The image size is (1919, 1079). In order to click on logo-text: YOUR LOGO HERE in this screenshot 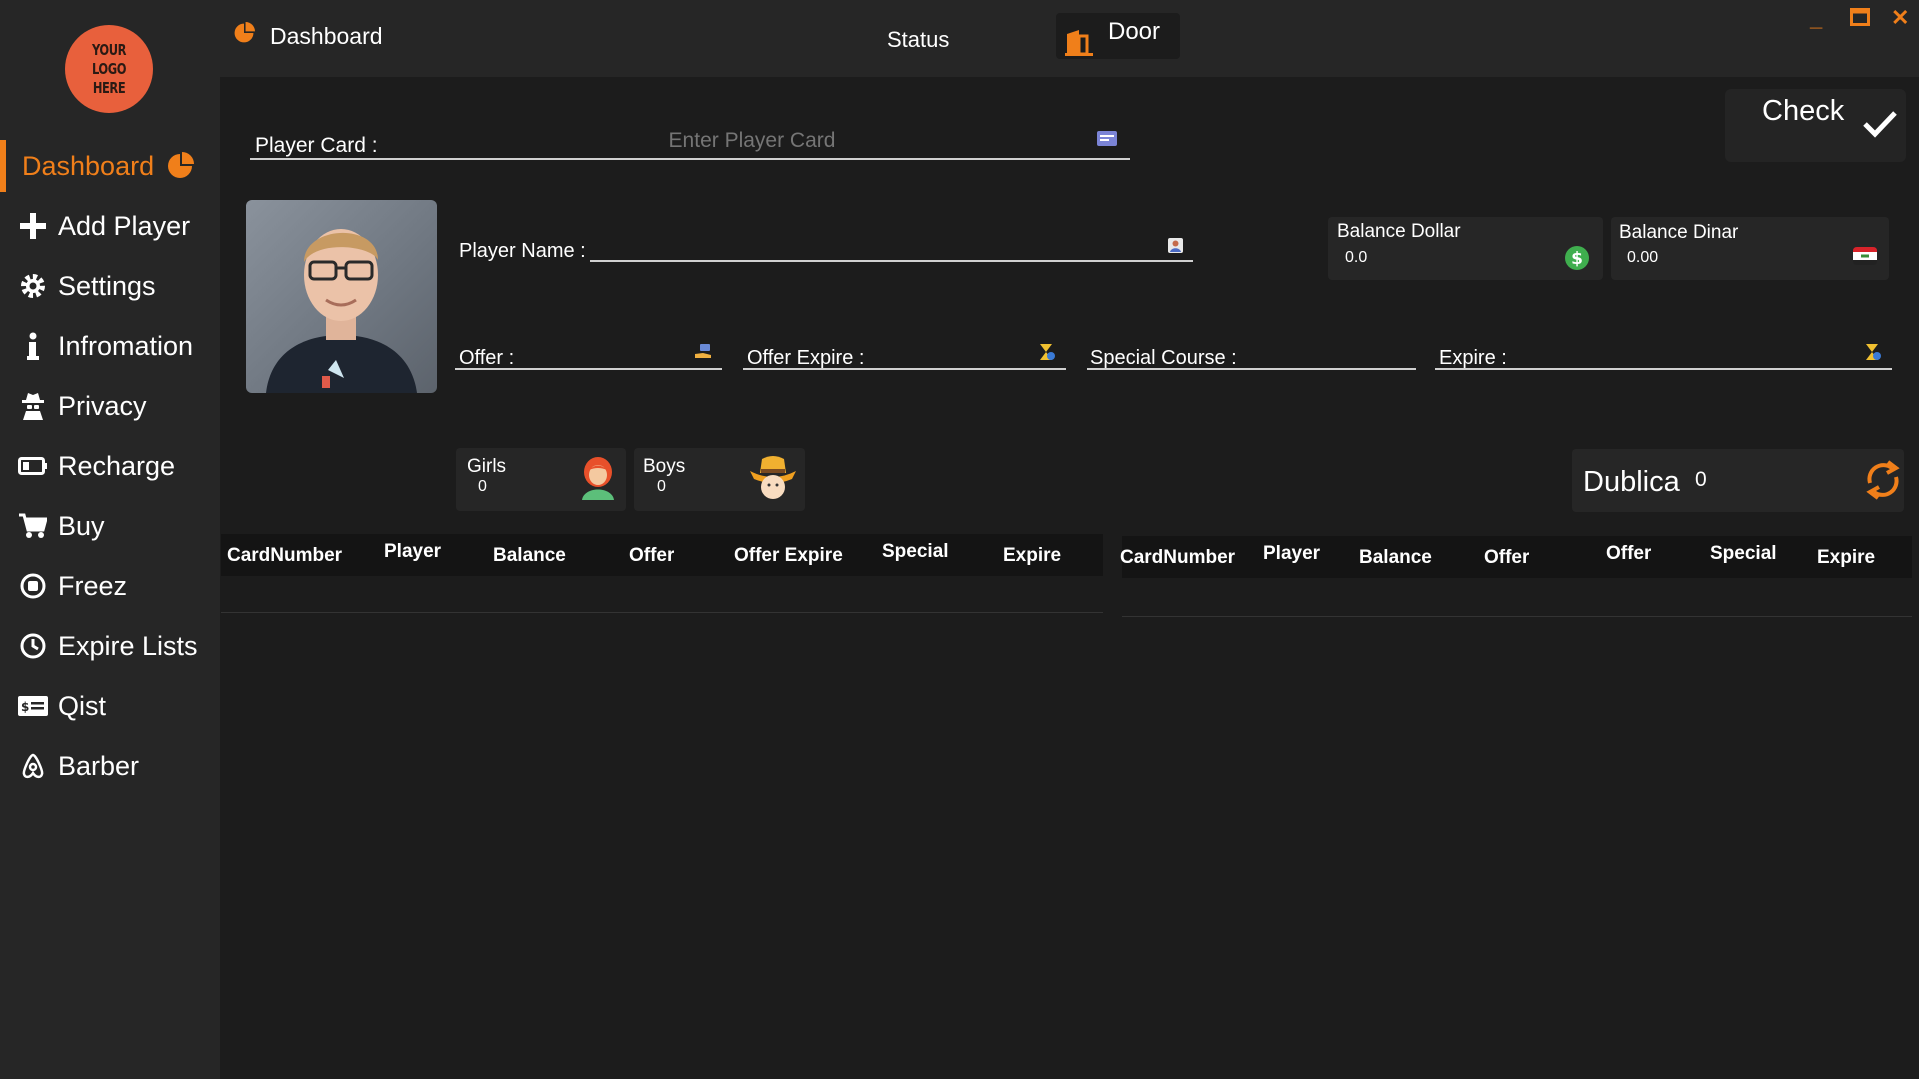, I will do `click(109, 68)`.